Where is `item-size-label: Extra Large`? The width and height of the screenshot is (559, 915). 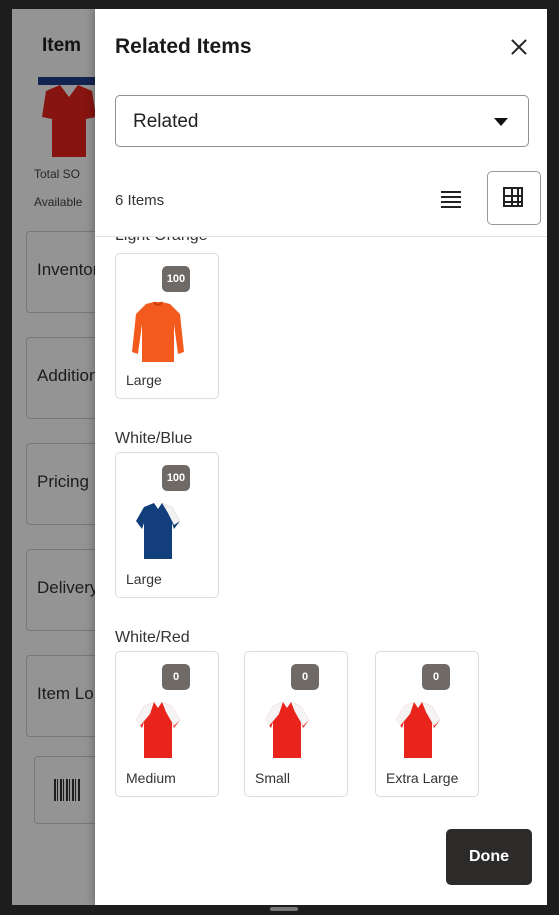 item-size-label: Extra Large is located at coordinates (422, 778).